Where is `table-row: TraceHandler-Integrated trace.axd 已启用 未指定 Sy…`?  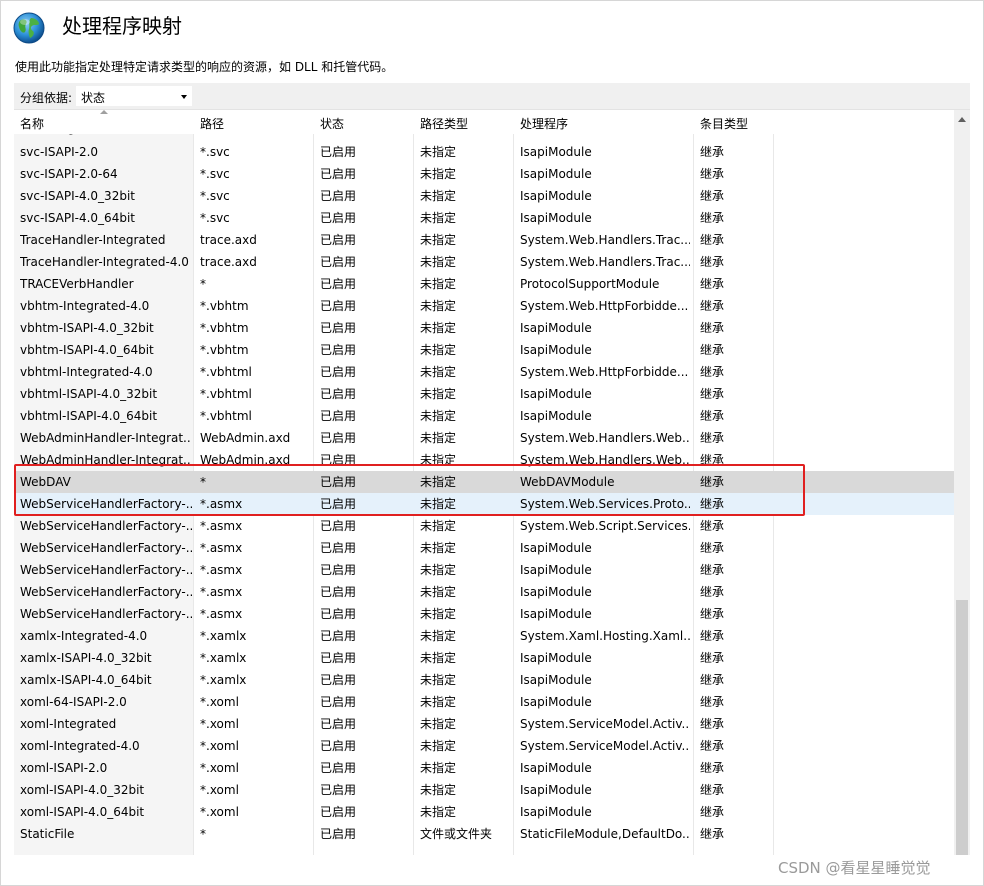 table-row: TraceHandler-Integrated trace.axd 已启用 未指定 Sy… is located at coordinates (484, 240).